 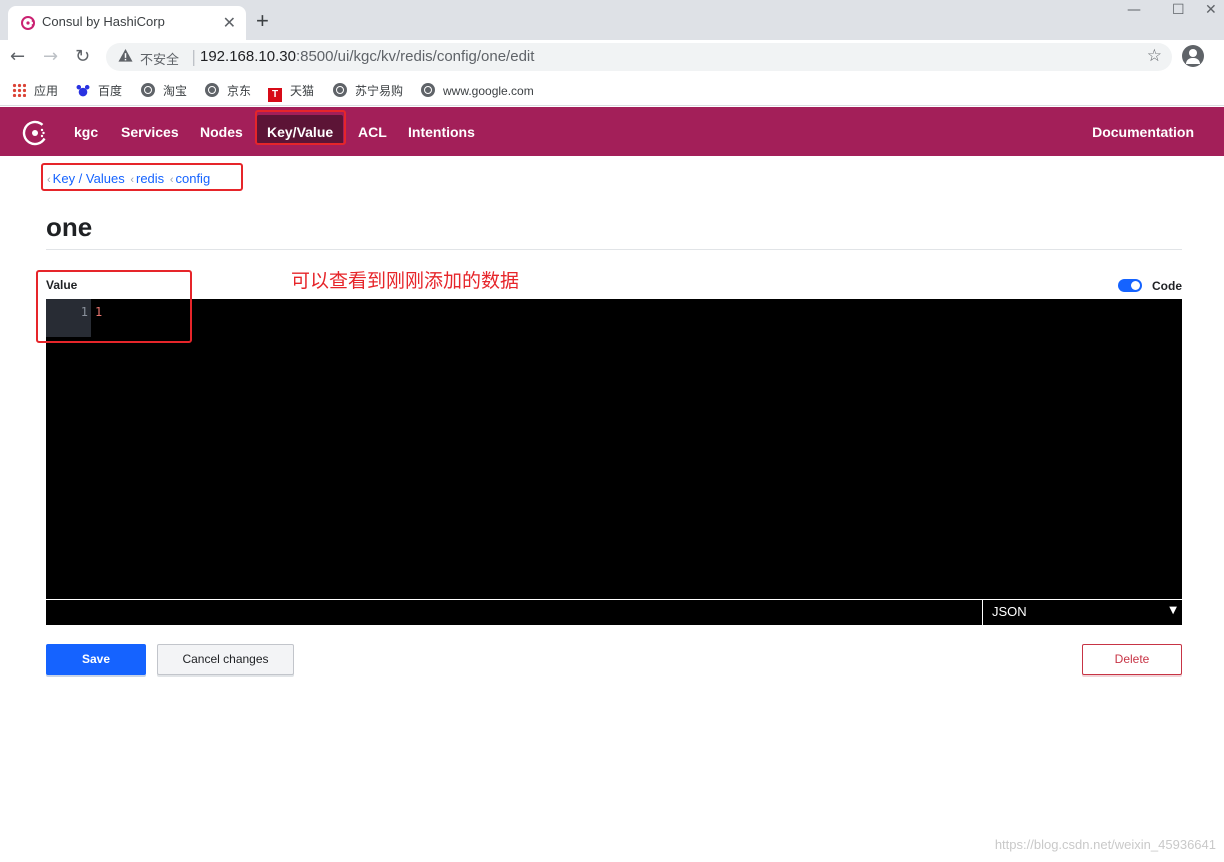 What do you see at coordinates (300, 127) in the screenshot?
I see `annotation-box-key-value` at bounding box center [300, 127].